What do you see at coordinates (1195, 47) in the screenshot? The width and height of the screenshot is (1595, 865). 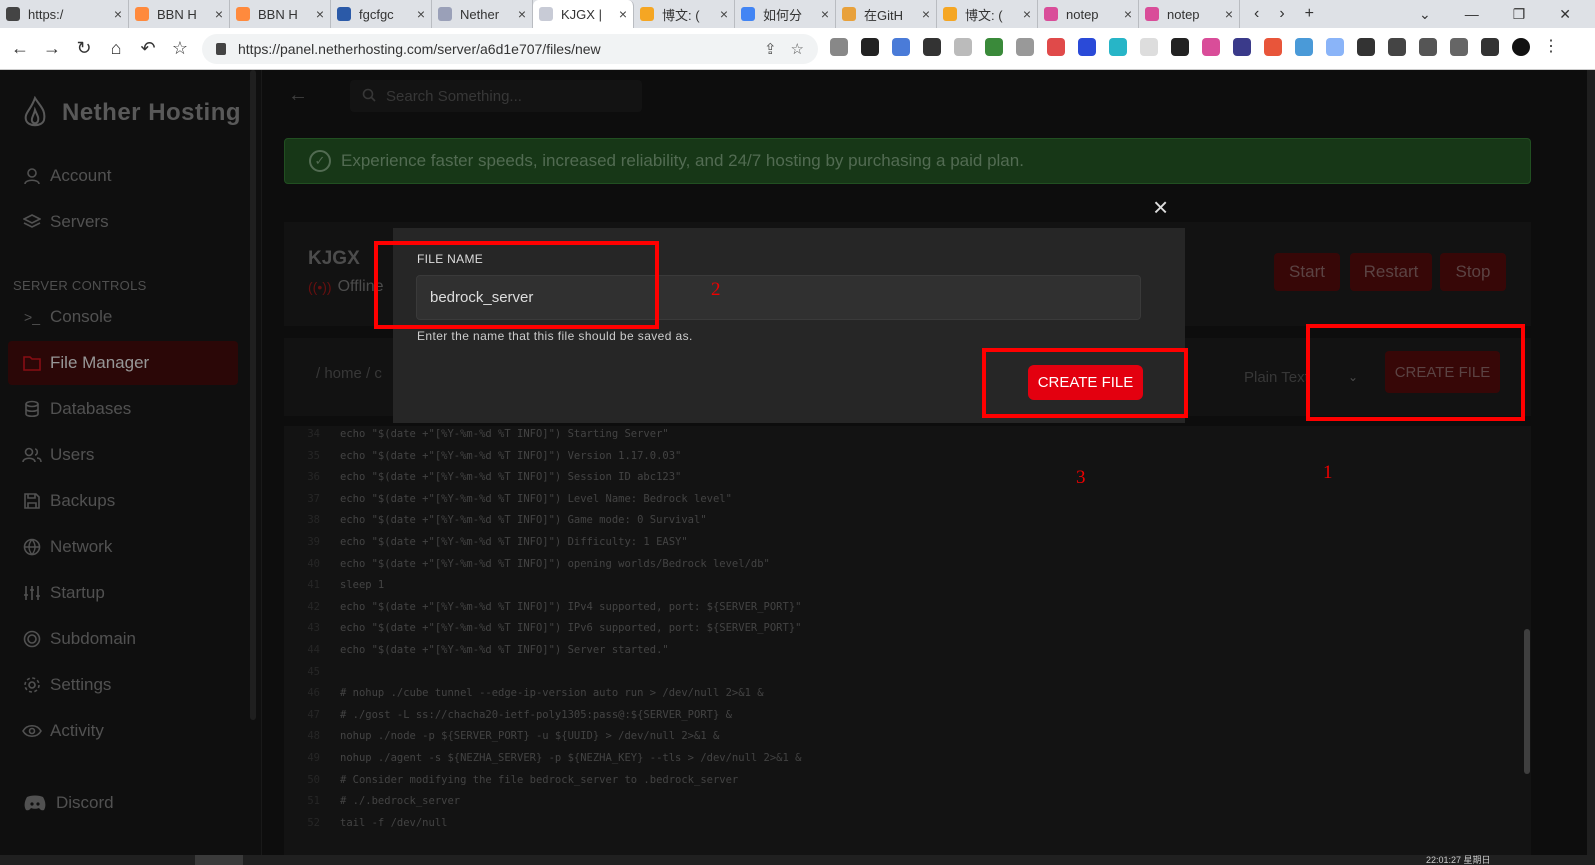 I see `extension-icons: ⋮` at bounding box center [1195, 47].